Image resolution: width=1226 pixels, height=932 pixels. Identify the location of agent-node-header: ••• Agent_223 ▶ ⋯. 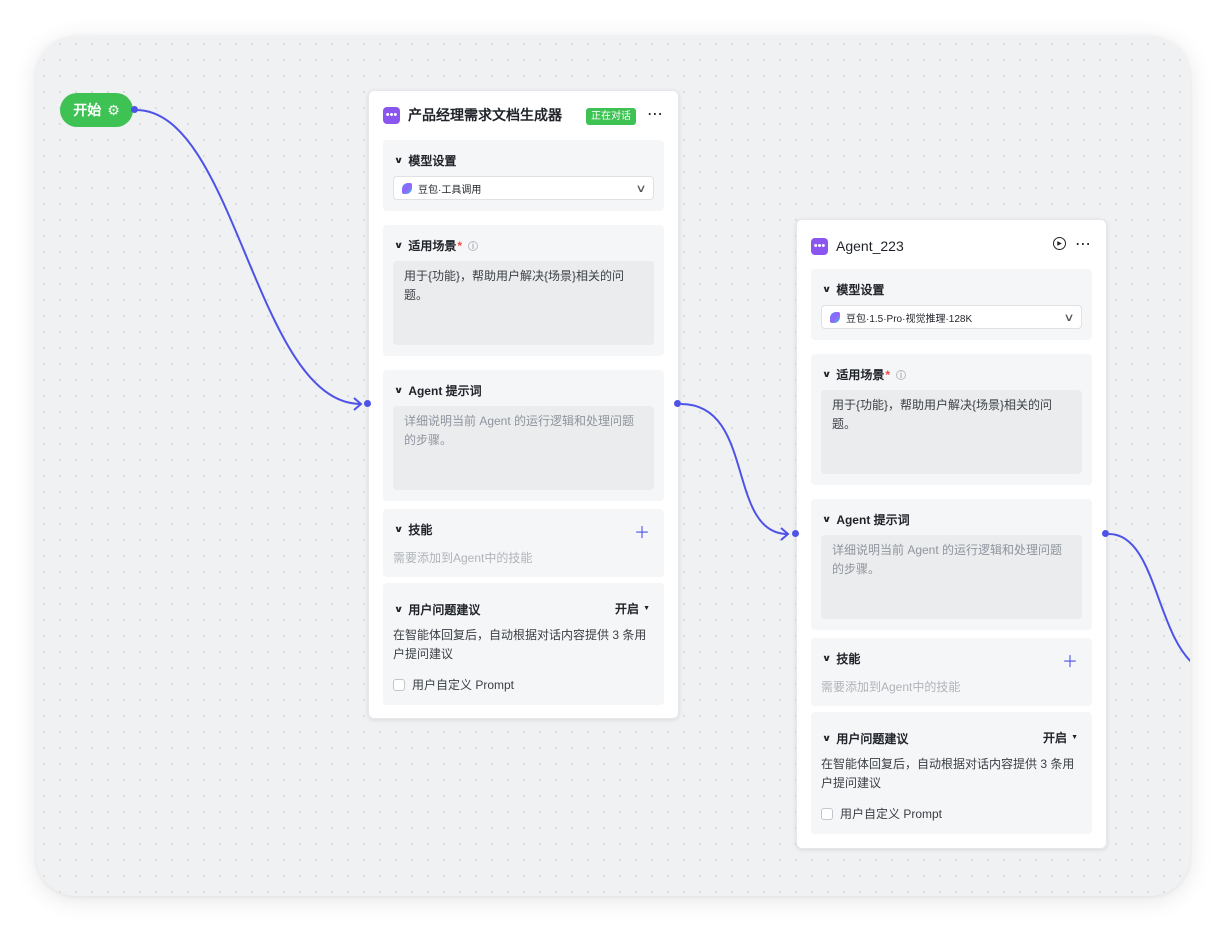
(951, 246).